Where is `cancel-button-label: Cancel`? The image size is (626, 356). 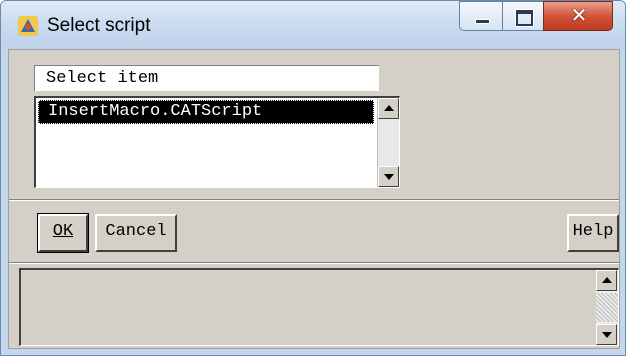 cancel-button-label: Cancel is located at coordinates (136, 231).